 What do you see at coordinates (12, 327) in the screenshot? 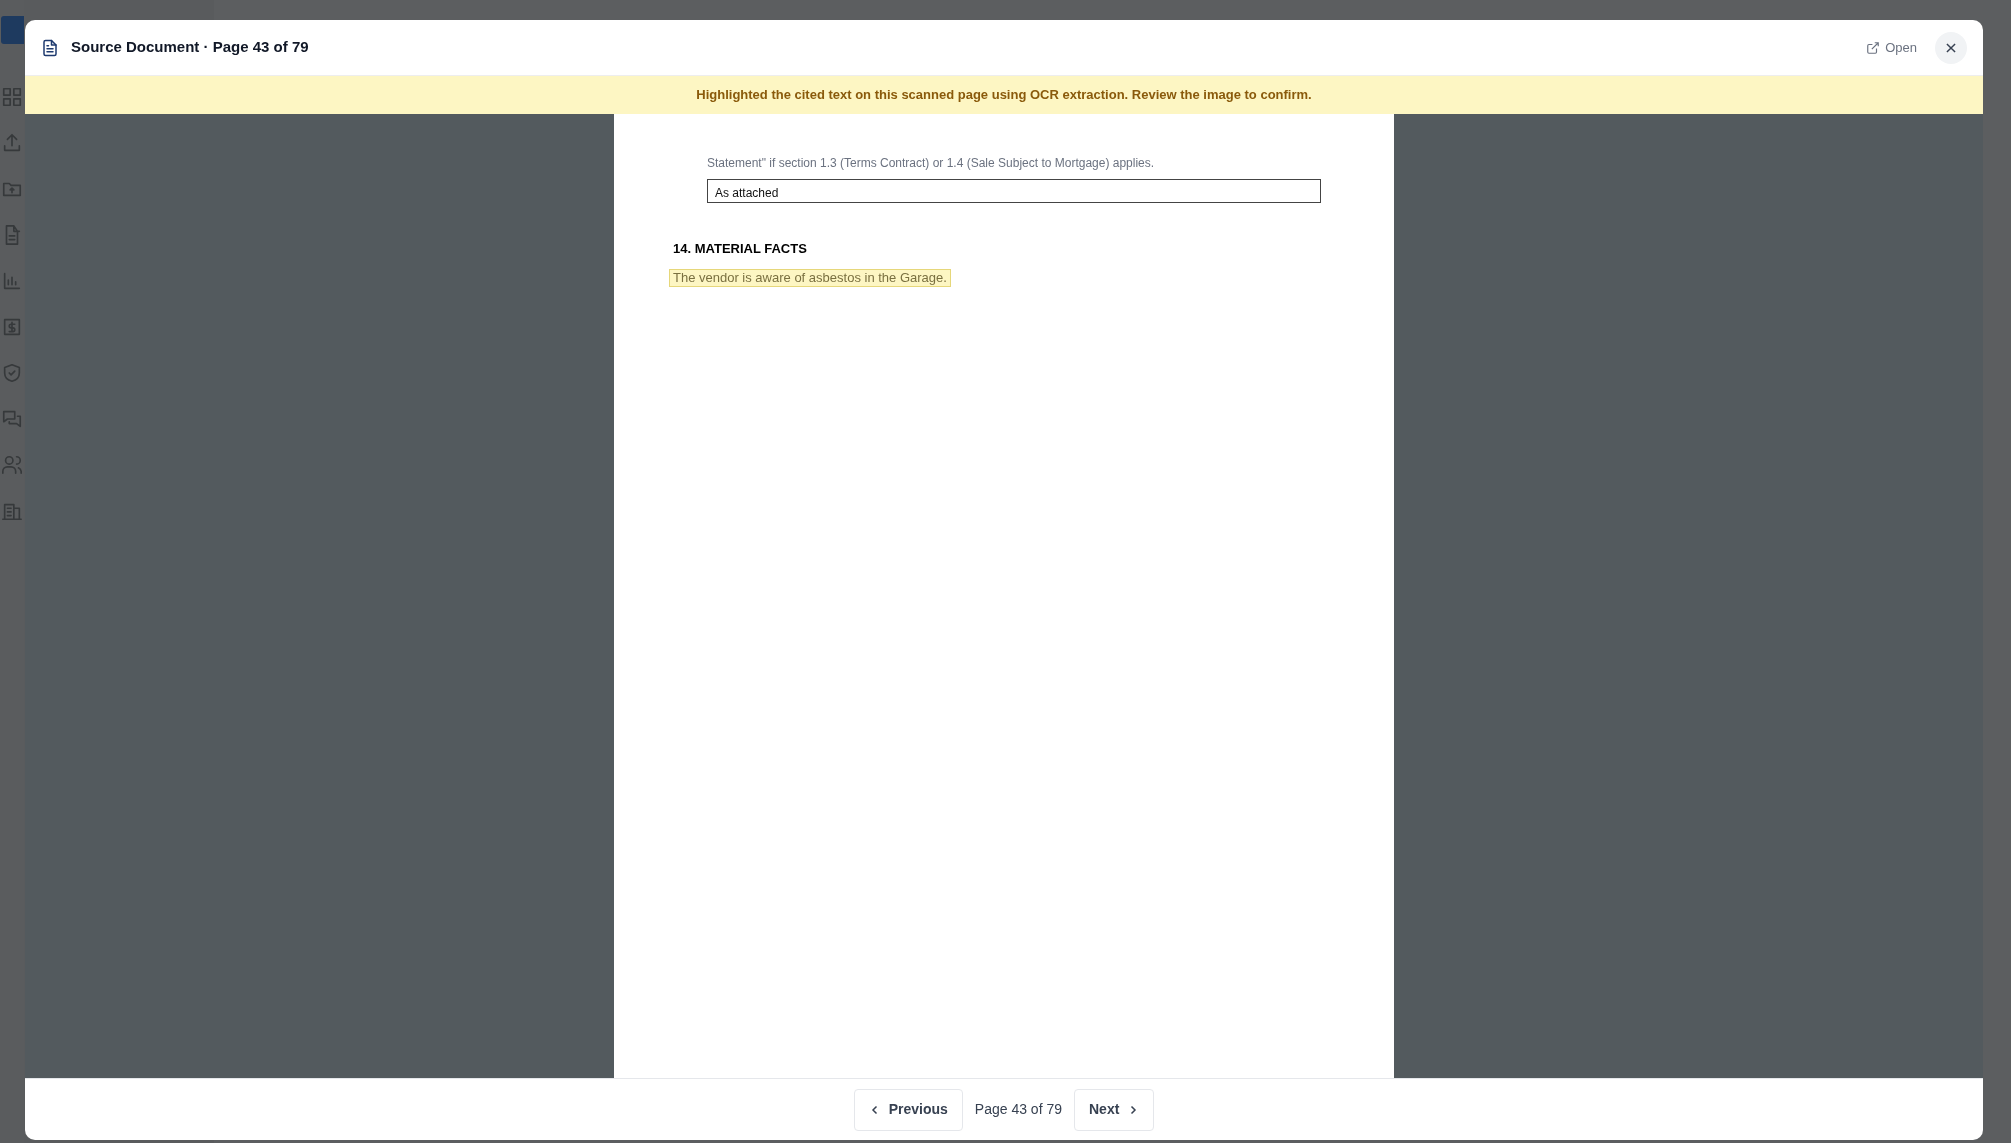
I see `dollar-icon` at bounding box center [12, 327].